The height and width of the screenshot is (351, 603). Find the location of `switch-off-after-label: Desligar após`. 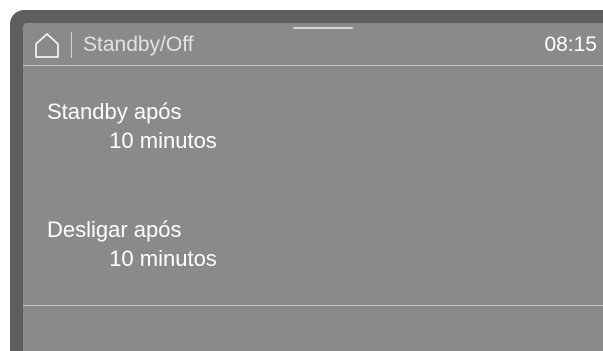

switch-off-after-label: Desligar após is located at coordinates (114, 229).